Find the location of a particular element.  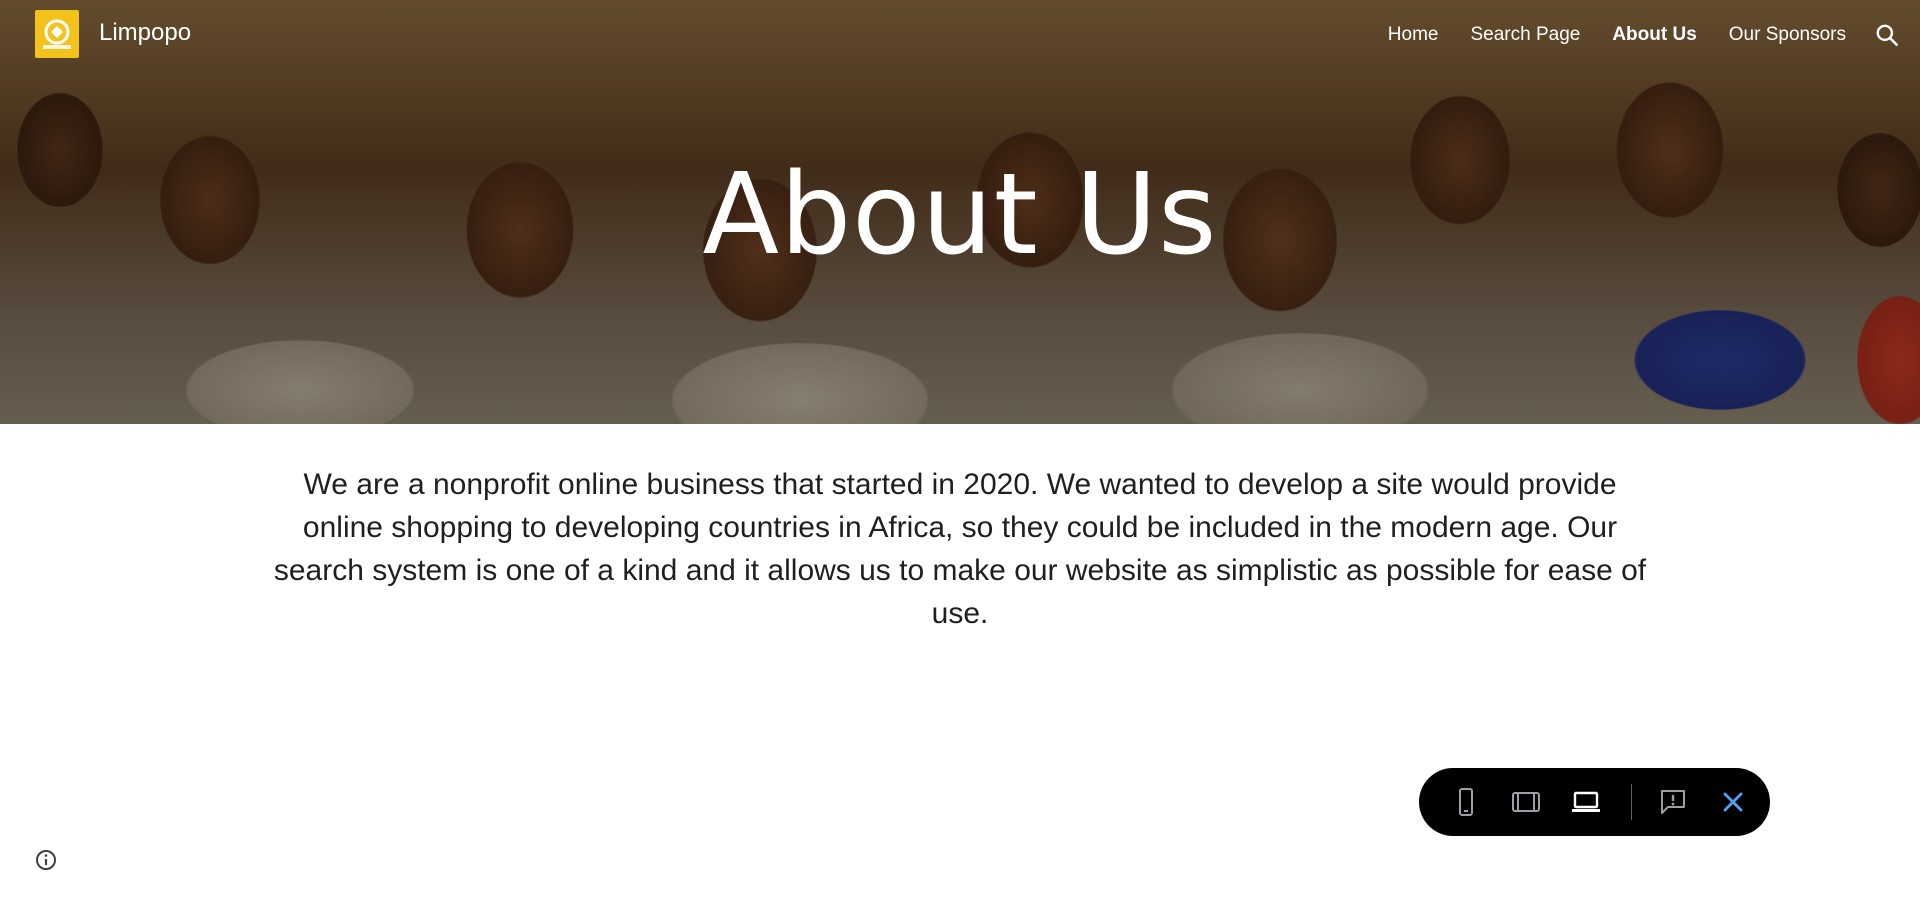

site-logo is located at coordinates (57, 34).